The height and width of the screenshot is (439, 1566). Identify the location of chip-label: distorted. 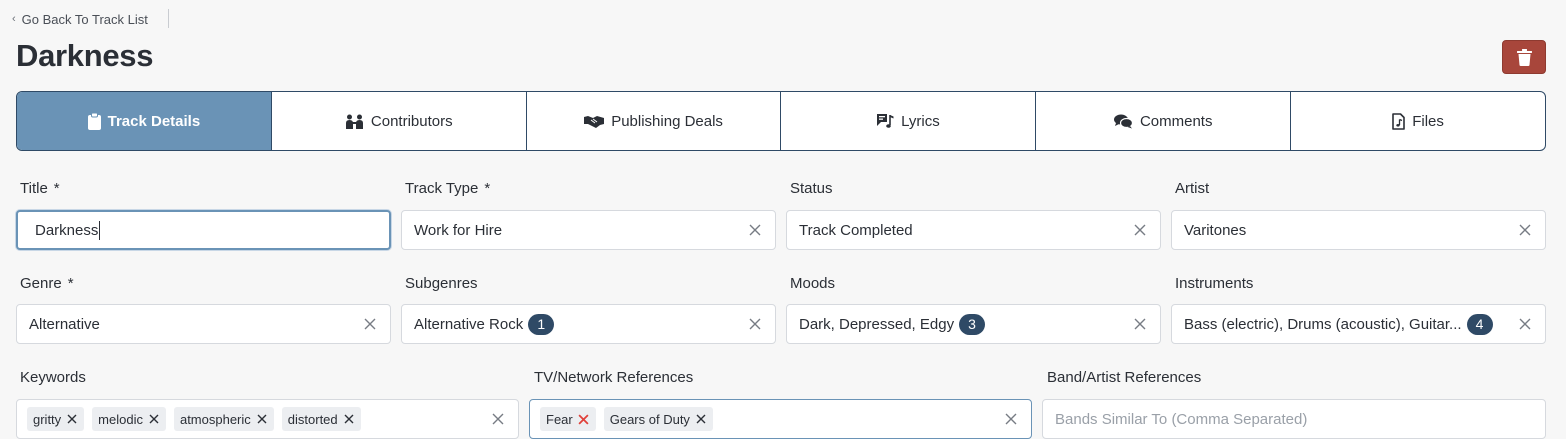
(312, 419).